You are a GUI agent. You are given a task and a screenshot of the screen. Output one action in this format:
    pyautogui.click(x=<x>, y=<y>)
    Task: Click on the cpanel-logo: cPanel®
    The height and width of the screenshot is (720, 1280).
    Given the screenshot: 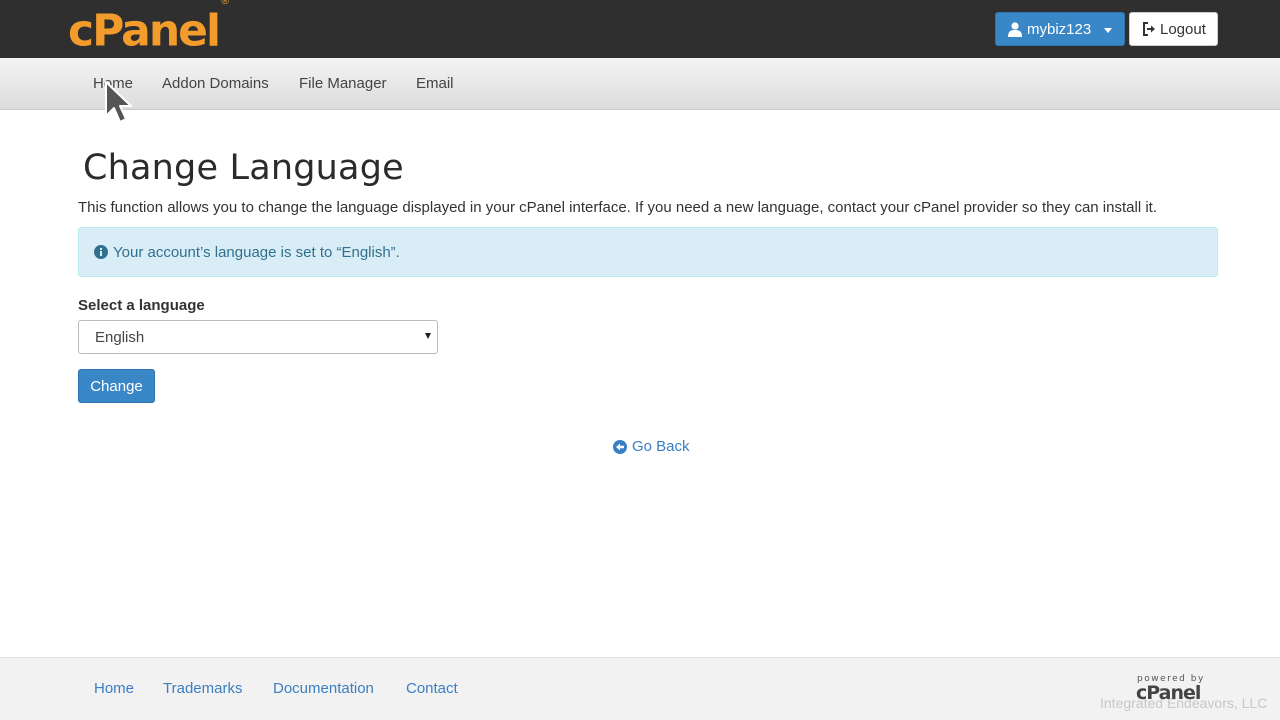 What is the action you would take?
    pyautogui.click(x=149, y=27)
    